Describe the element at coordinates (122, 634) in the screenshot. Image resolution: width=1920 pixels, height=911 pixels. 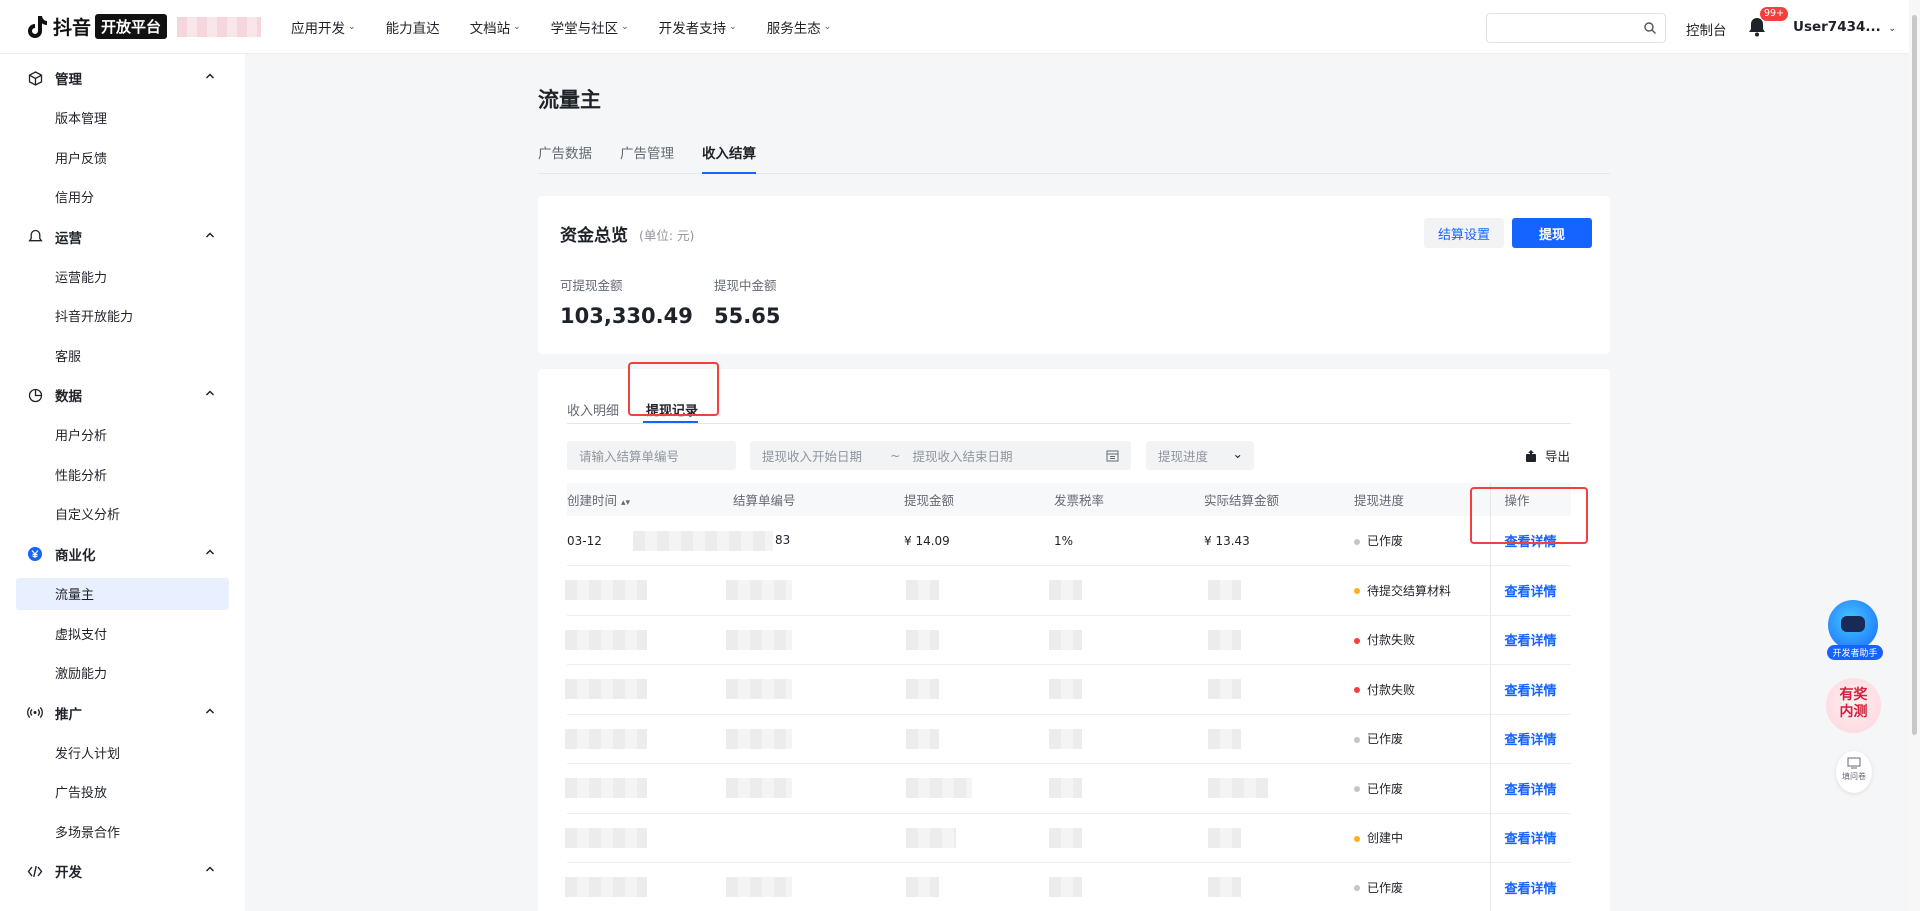
I see `sidebar-item-3-1: 虚拟支付` at that location.